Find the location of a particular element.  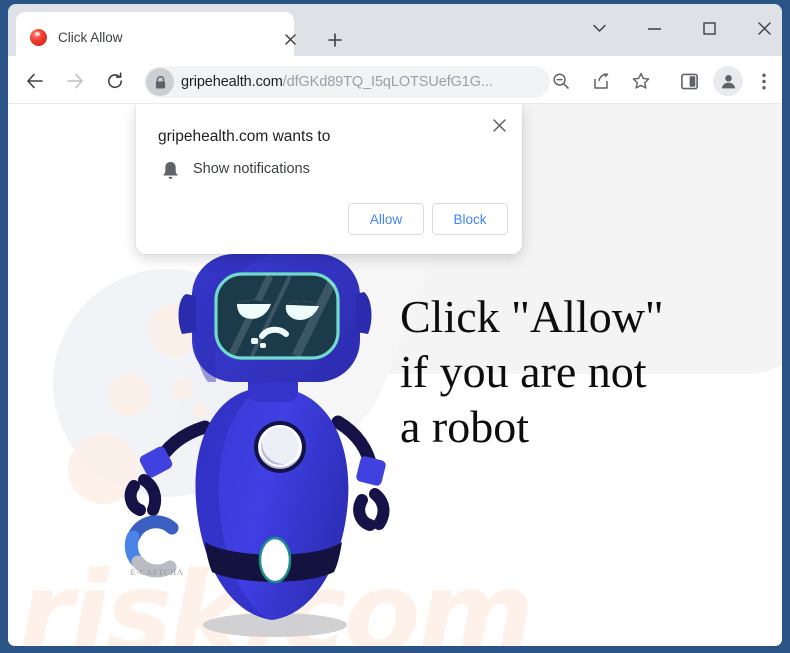

site-security-button is located at coordinates (160, 82).